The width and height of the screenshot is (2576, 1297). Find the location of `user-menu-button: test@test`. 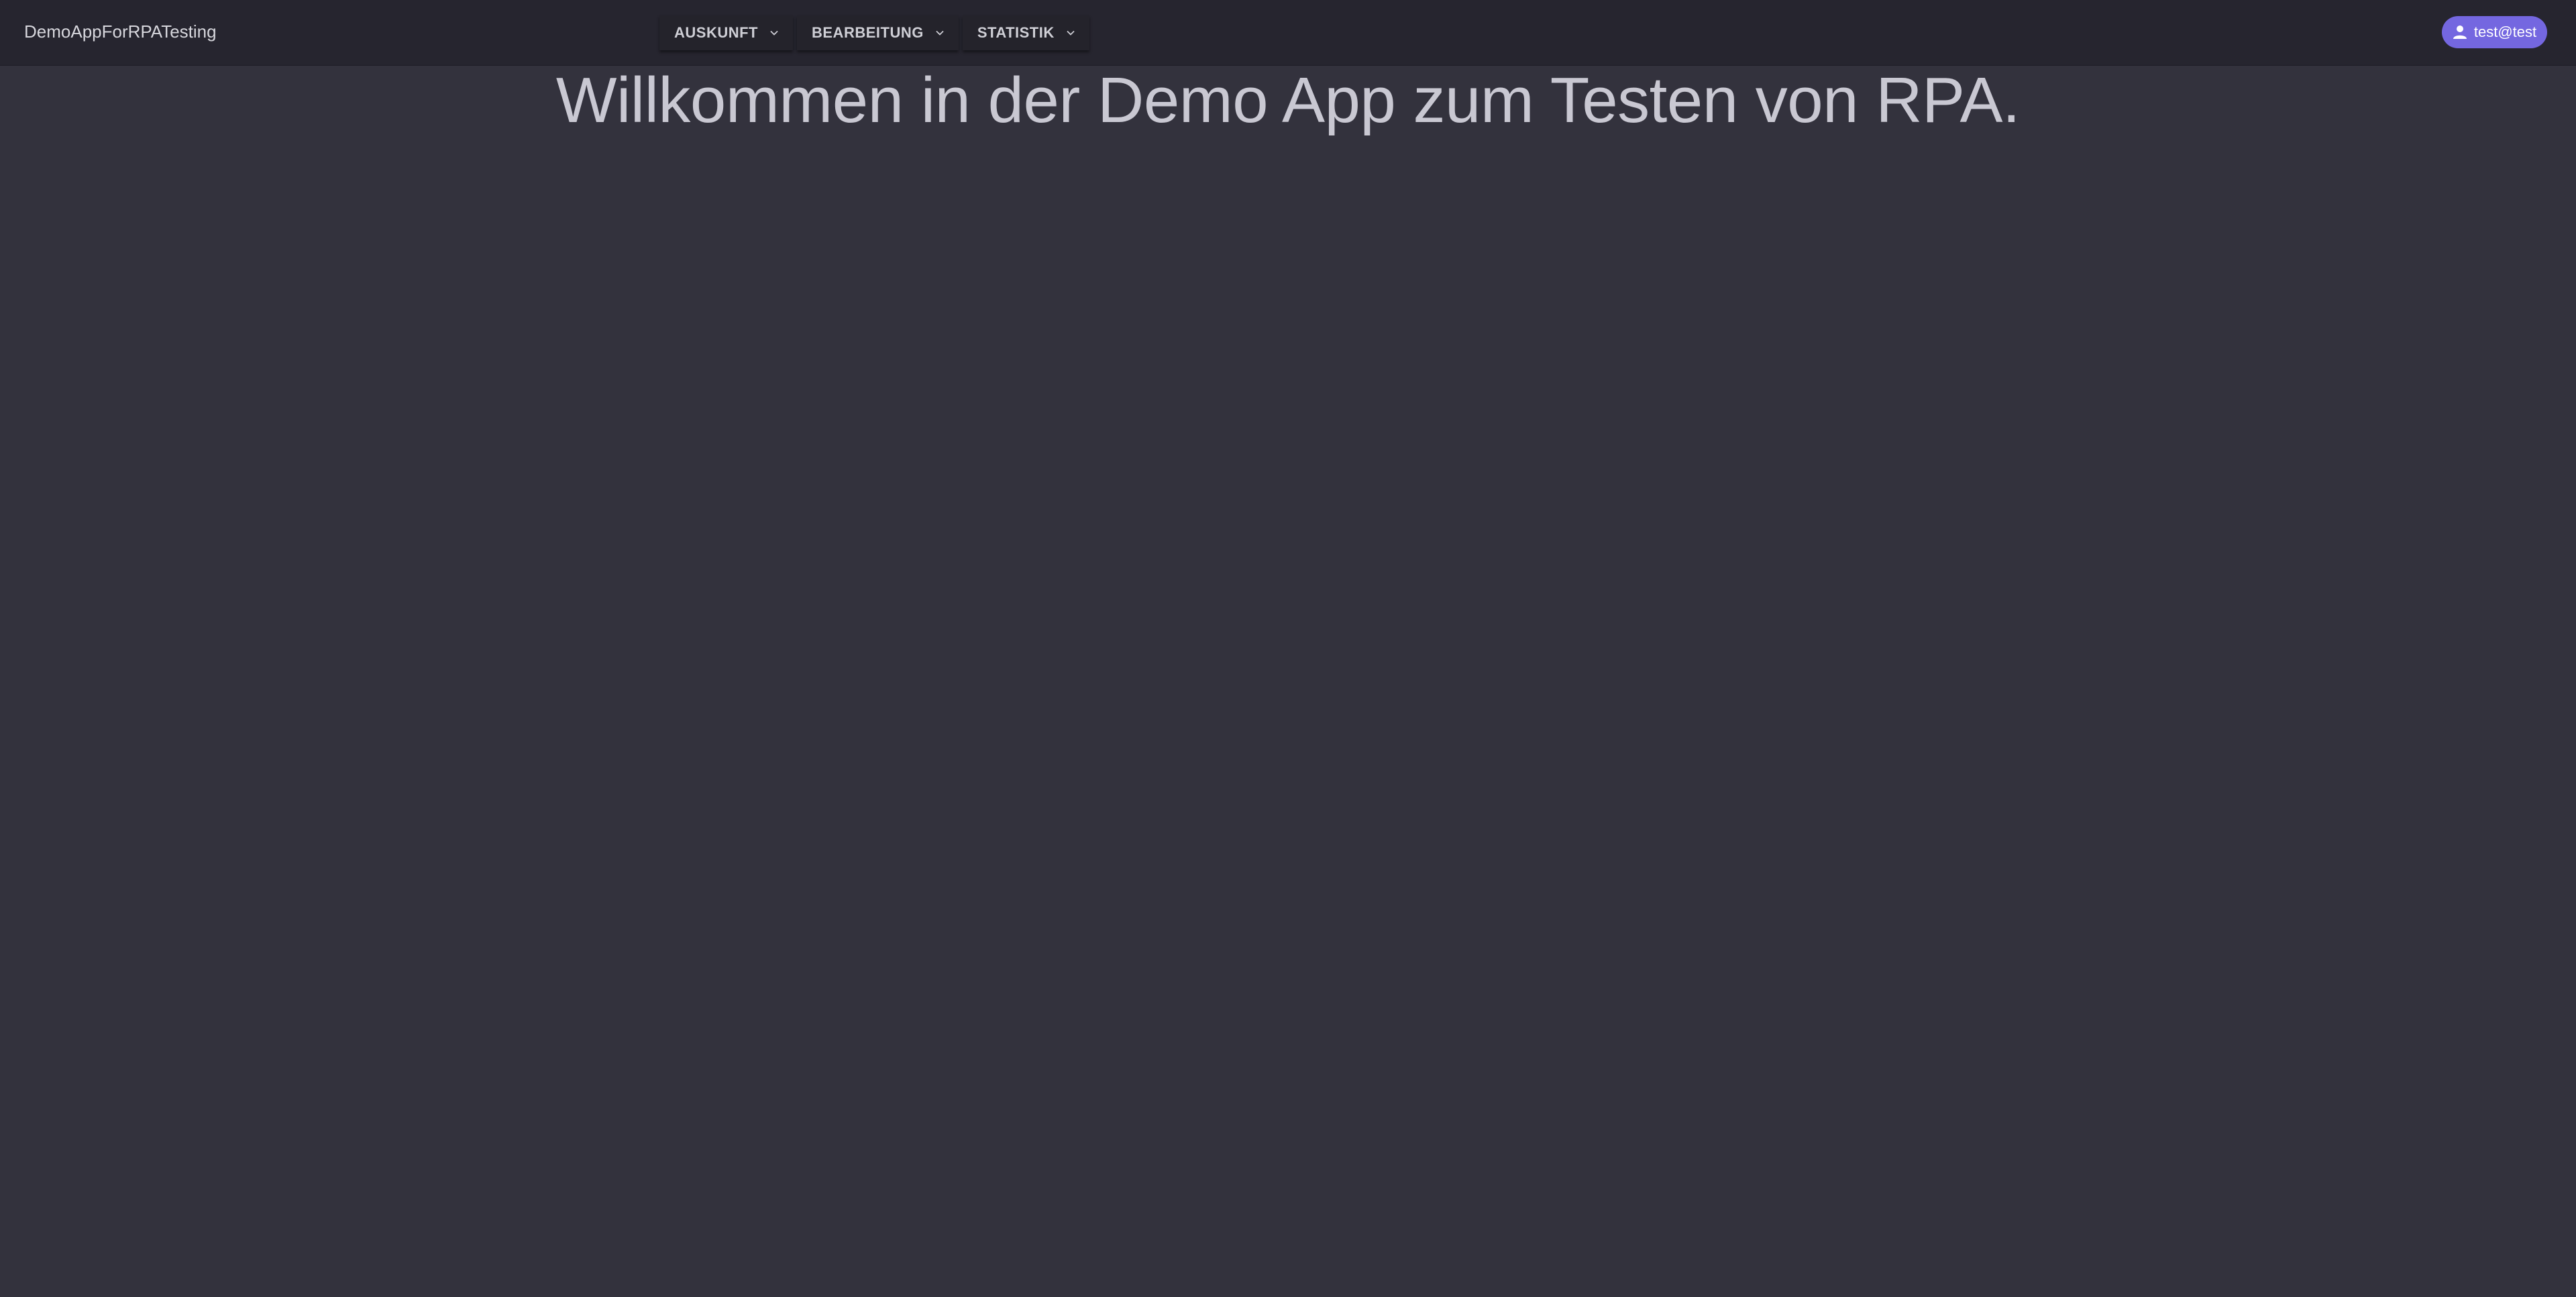

user-menu-button: test@test is located at coordinates (2494, 32).